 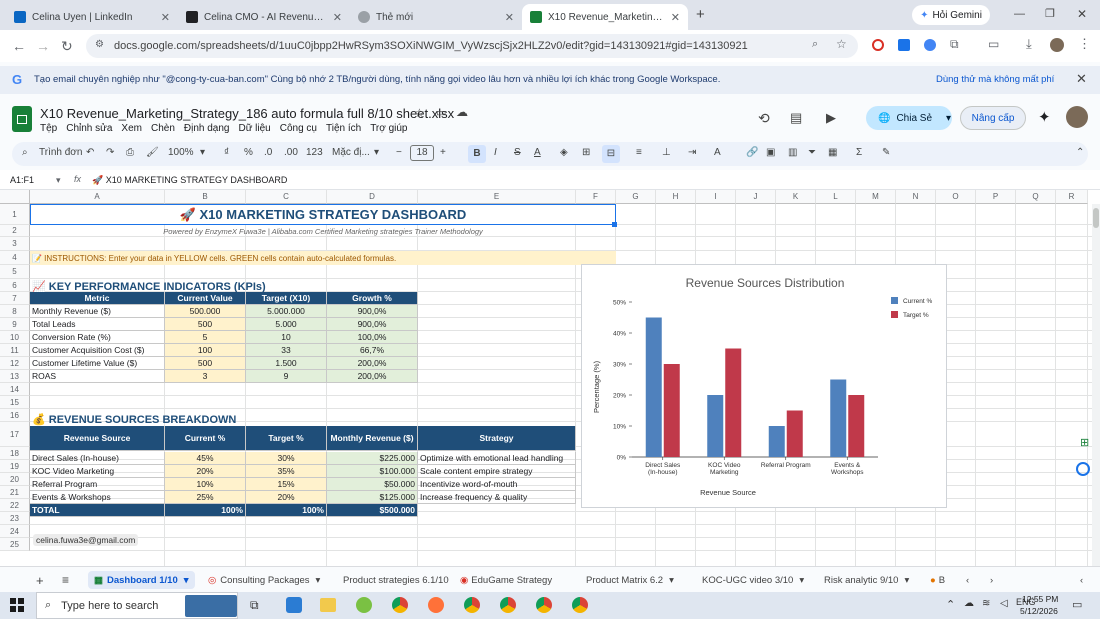 I want to click on browser-tab-new: Thẻ mới ✕, so click(x=436, y=17).